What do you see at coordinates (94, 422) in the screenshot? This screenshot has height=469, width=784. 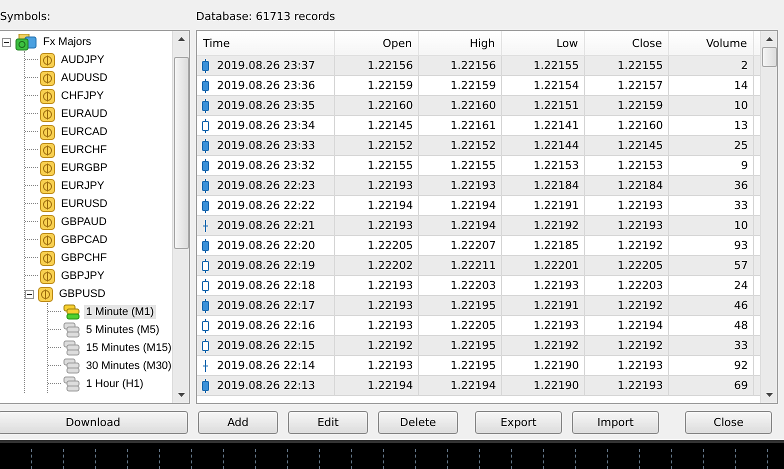 I see `download-button: Download` at bounding box center [94, 422].